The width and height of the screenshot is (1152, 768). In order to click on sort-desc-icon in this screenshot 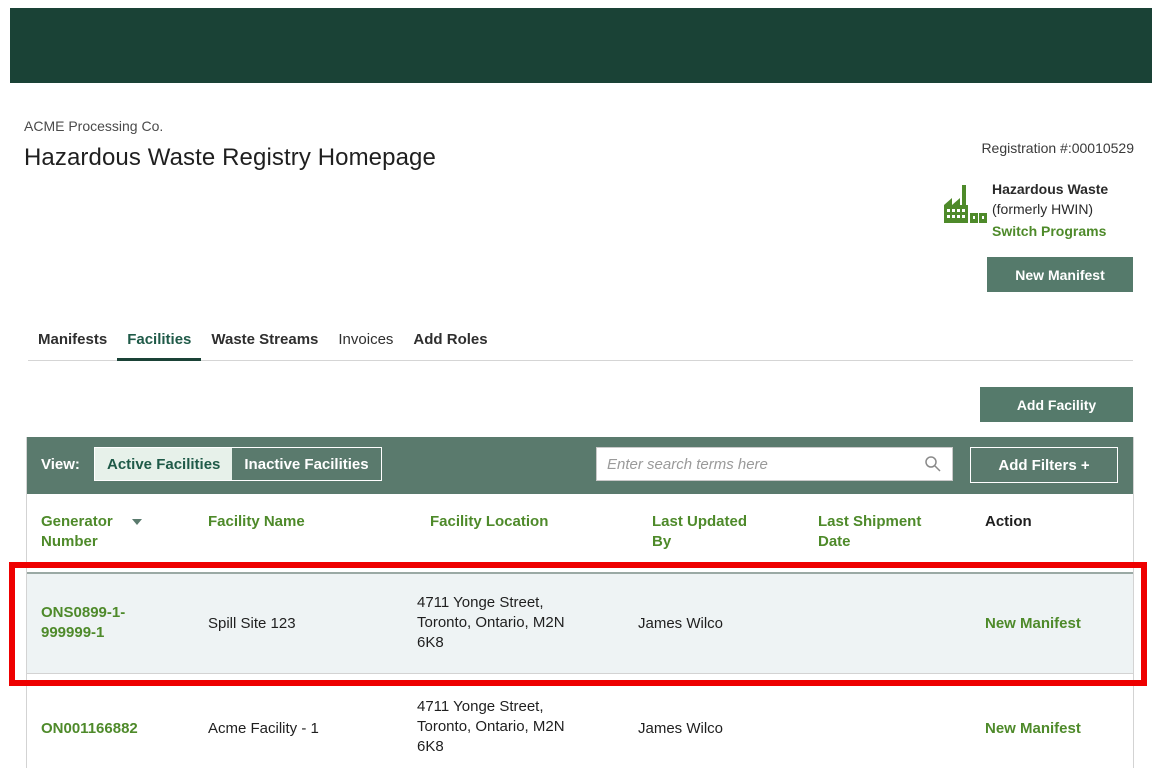, I will do `click(137, 522)`.